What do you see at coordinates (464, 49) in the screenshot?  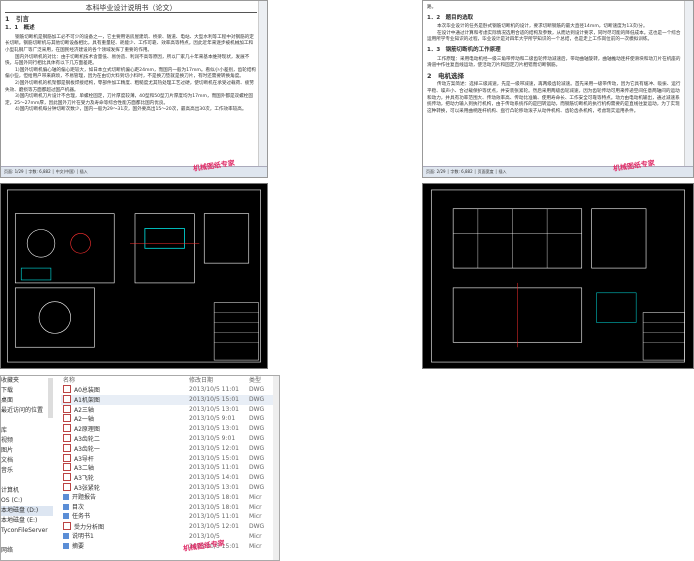 I see `heading-principle: 1．3 钢筋切断机的工作原理` at bounding box center [464, 49].